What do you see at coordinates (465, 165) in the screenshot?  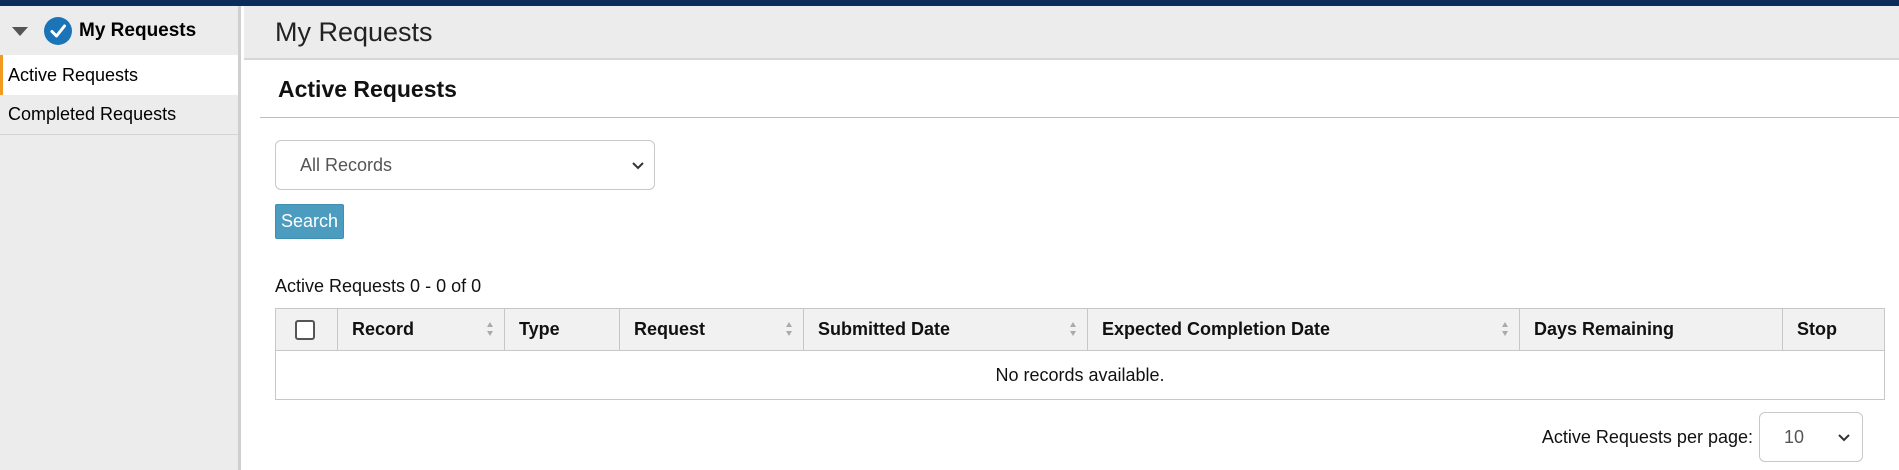 I see `records-filter-select: All Records` at bounding box center [465, 165].